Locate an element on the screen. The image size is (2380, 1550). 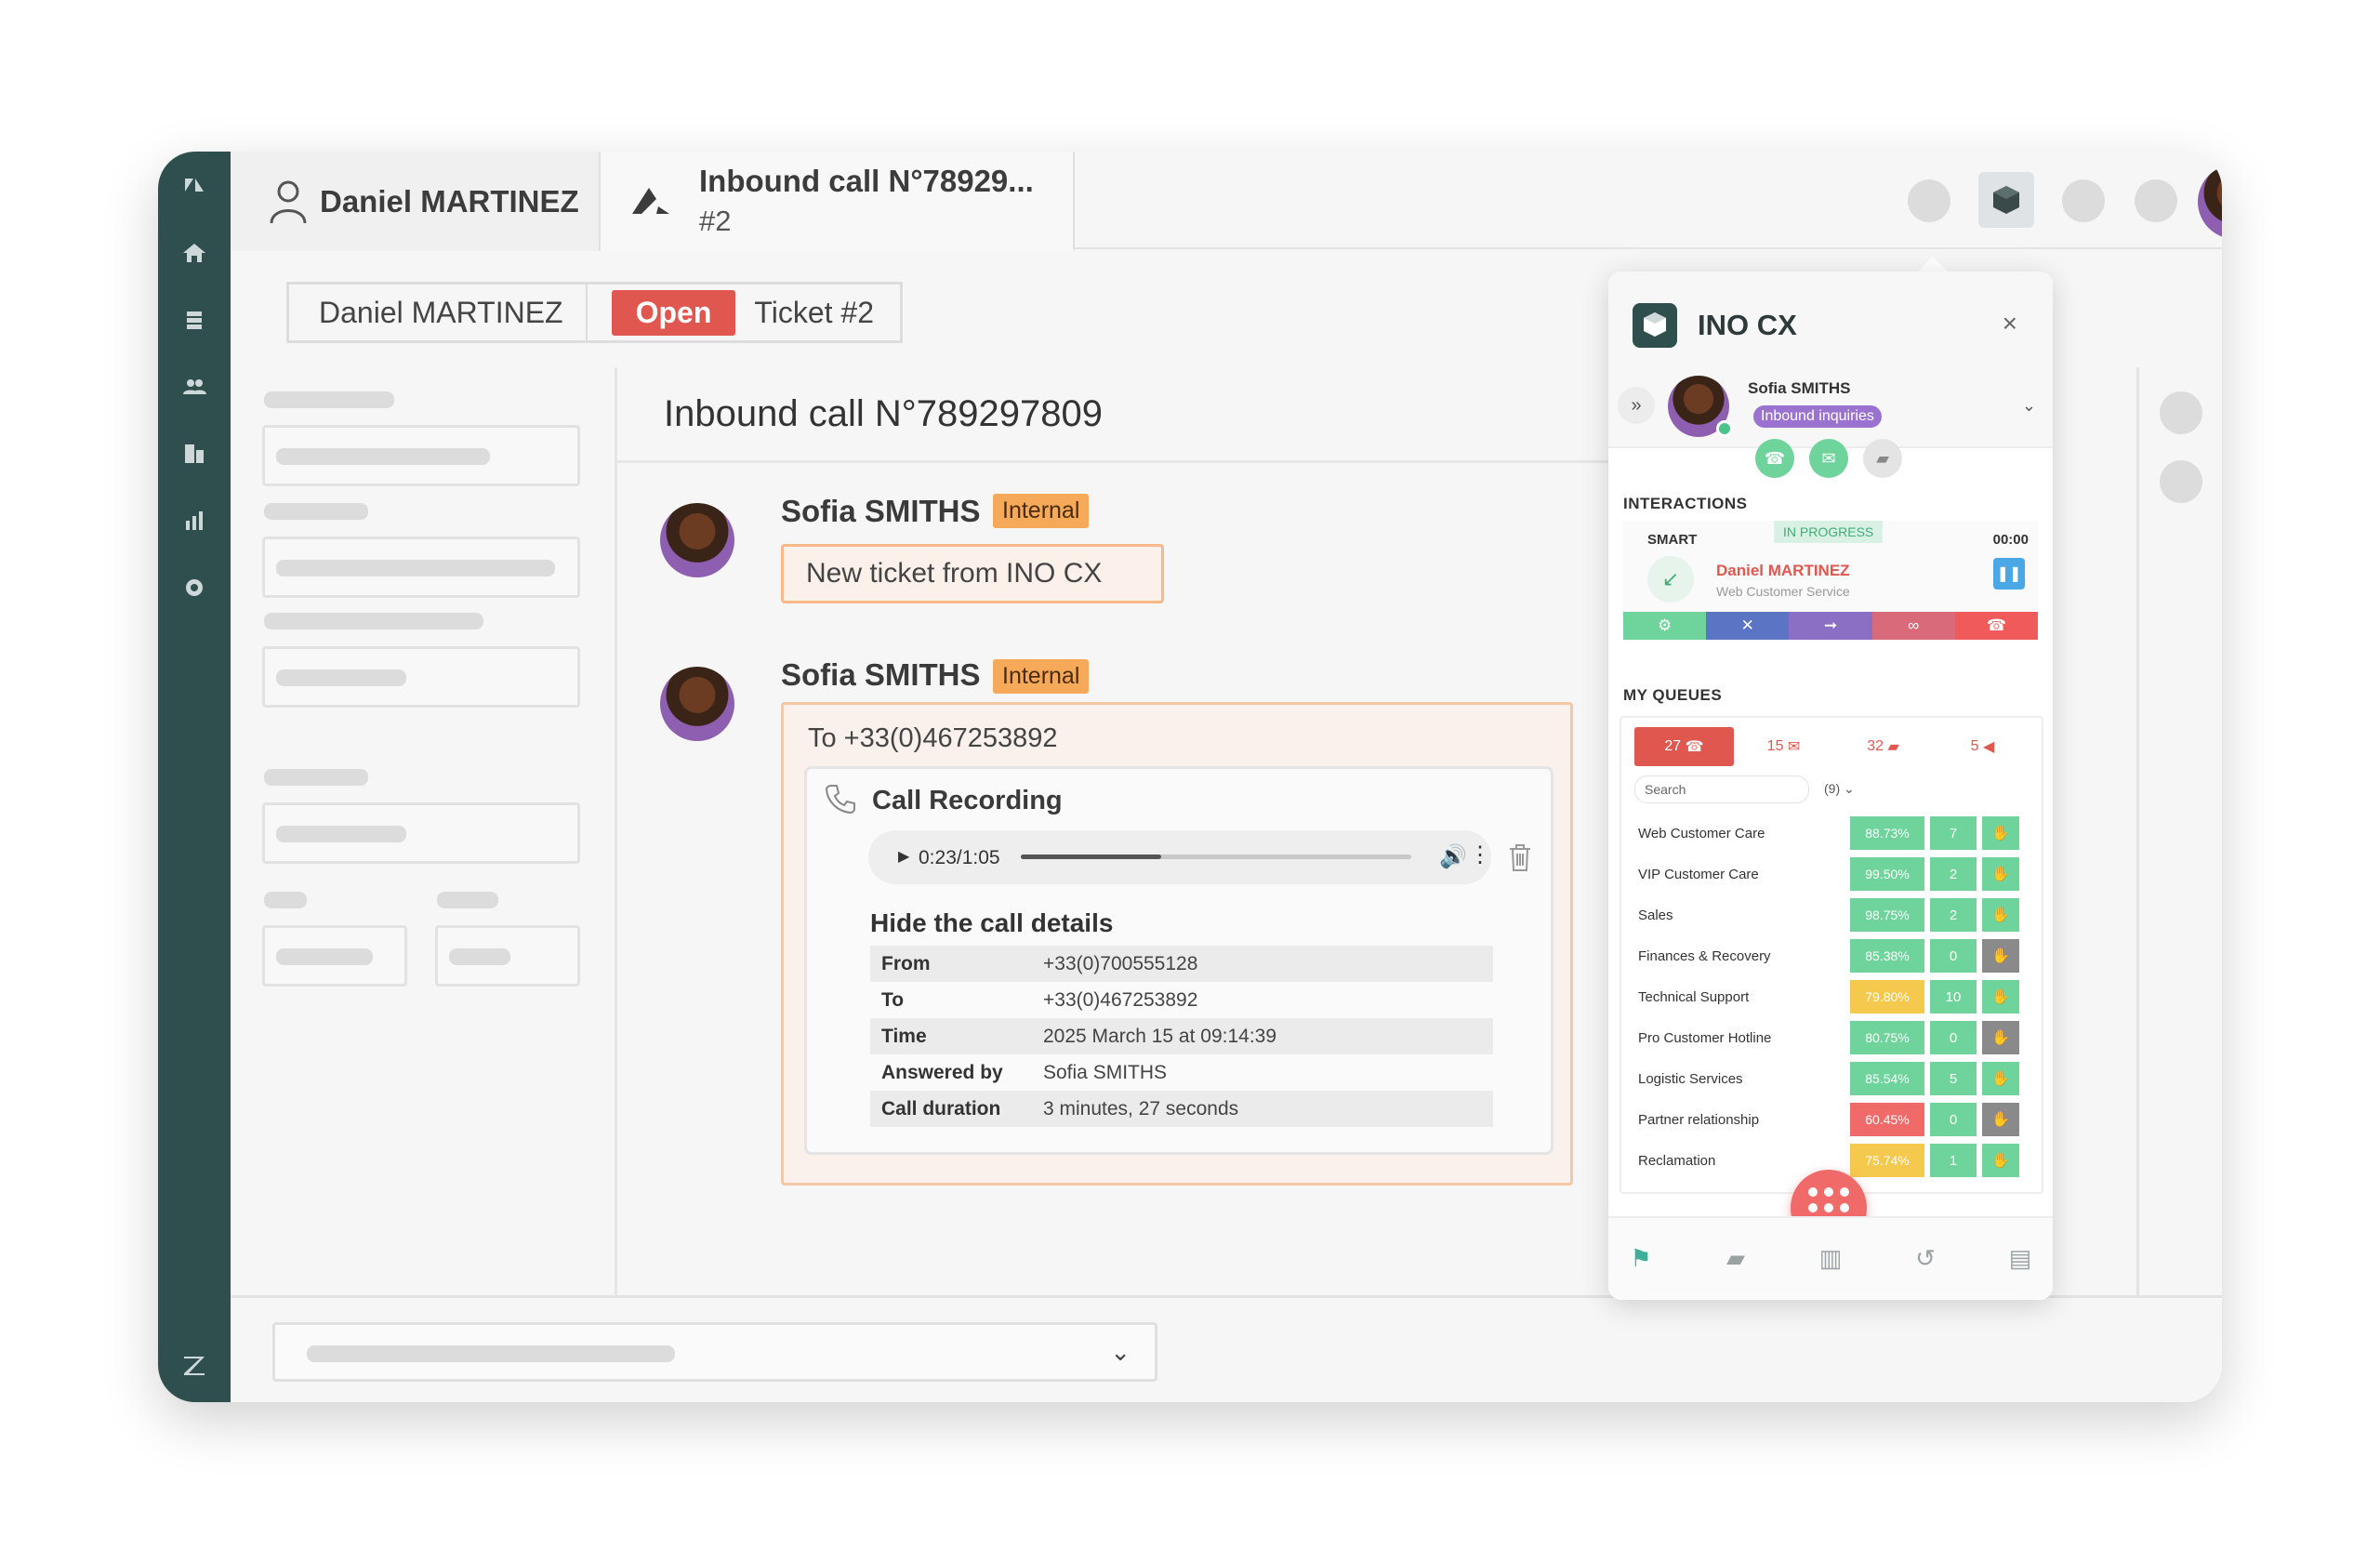
hangup-icon: ☎ is located at coordinates (1996, 626).